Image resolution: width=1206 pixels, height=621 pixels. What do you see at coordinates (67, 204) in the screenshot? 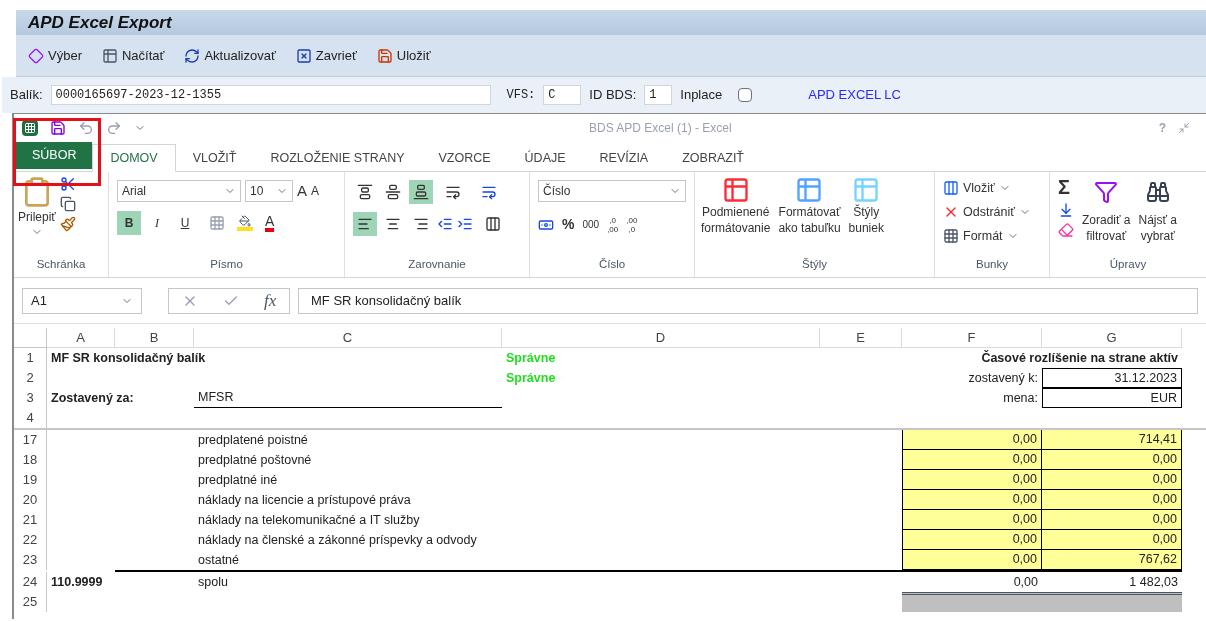
I see `copy-icon` at bounding box center [67, 204].